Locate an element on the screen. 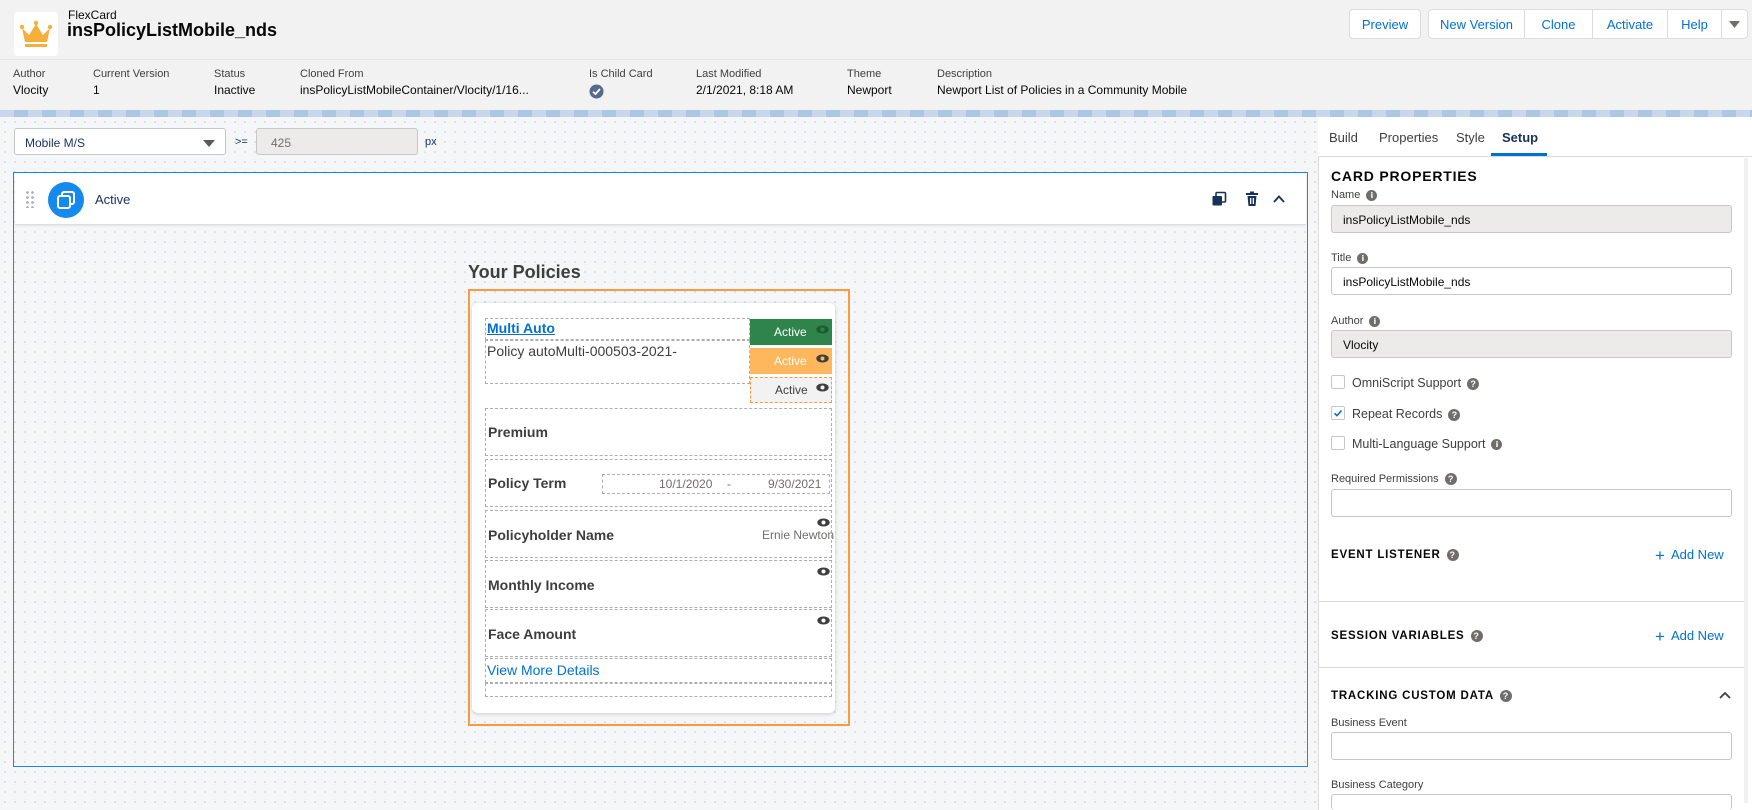 The image size is (1752, 810). meta-is-child-card: Is Child Card is located at coordinates (621, 85).